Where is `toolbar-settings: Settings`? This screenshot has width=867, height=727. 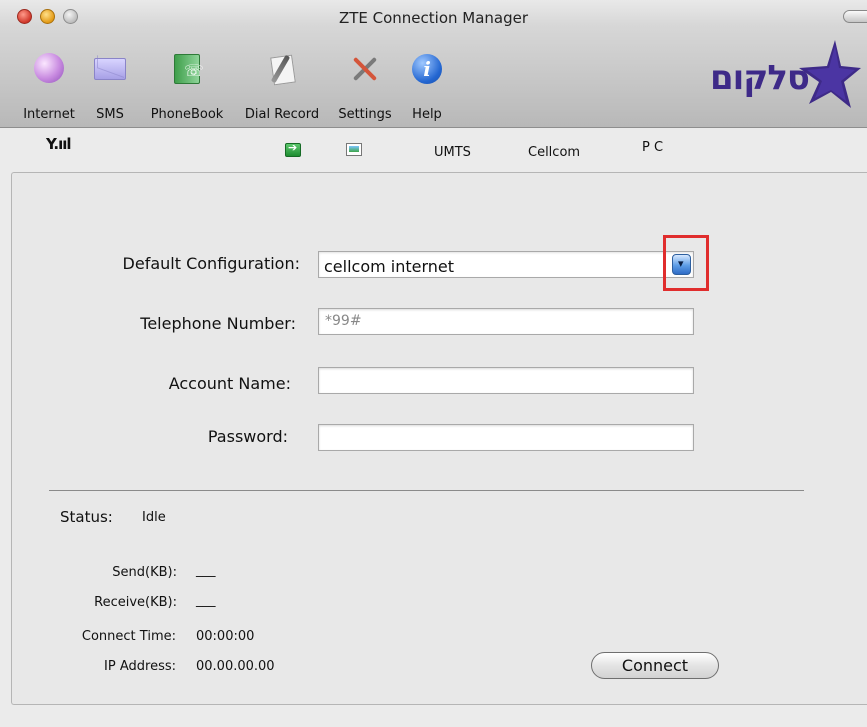
toolbar-settings: Settings is located at coordinates (365, 86).